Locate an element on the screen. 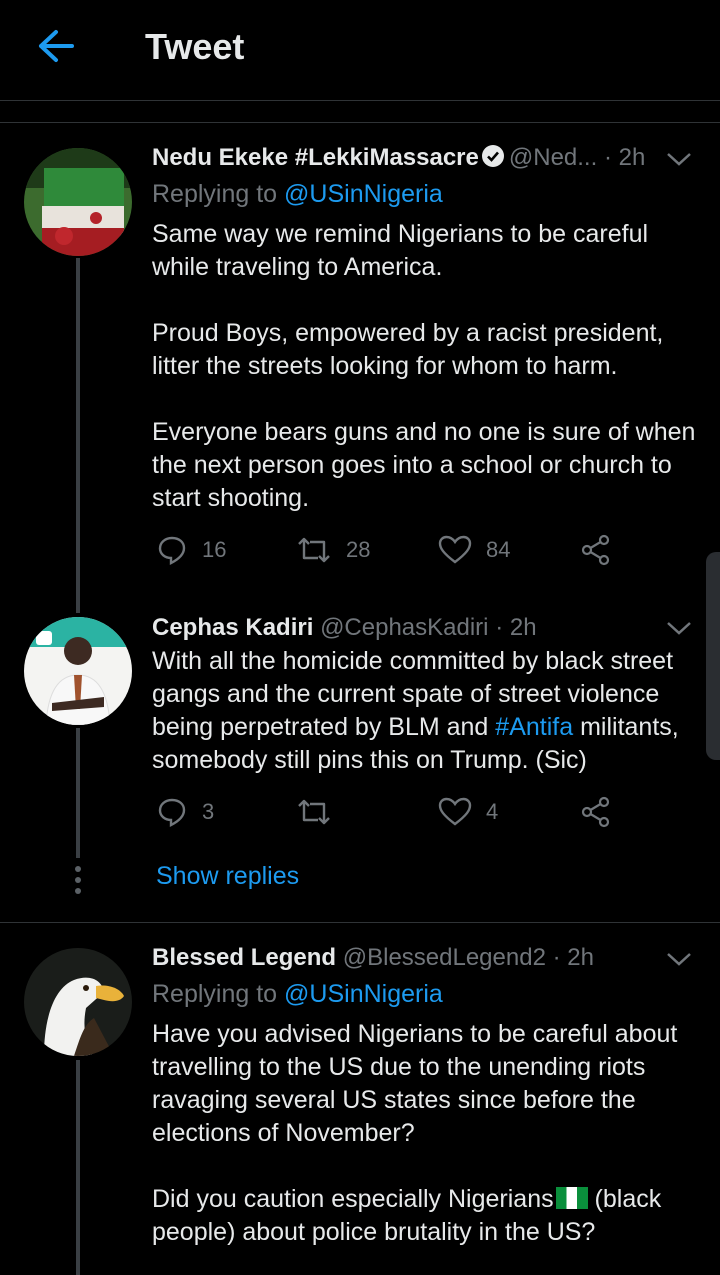 The image size is (720, 1275). reply-button: 16 is located at coordinates (191, 550).